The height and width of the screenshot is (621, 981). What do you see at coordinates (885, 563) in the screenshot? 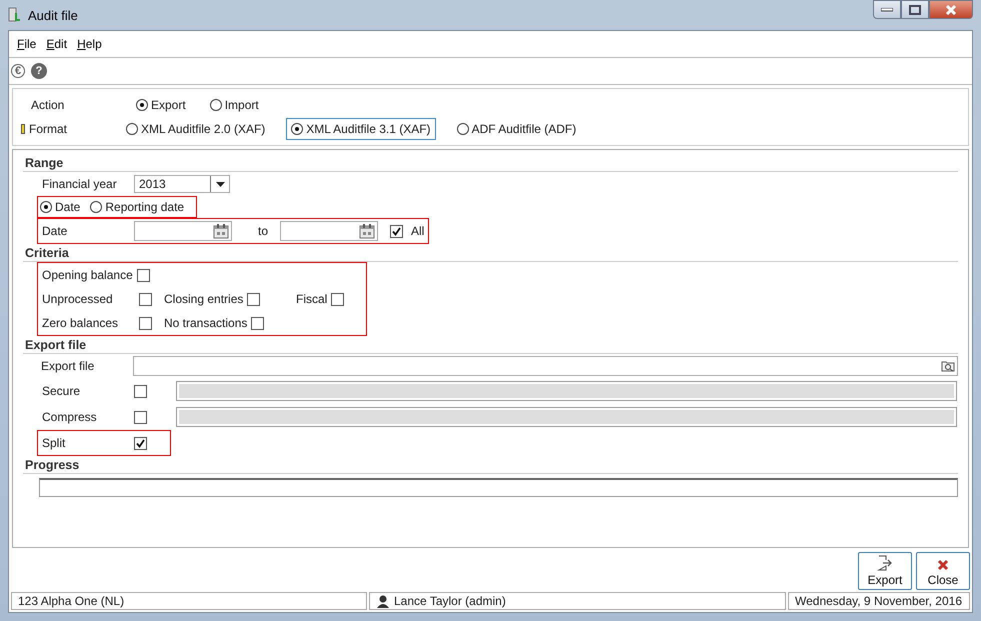
I see `export-icon` at bounding box center [885, 563].